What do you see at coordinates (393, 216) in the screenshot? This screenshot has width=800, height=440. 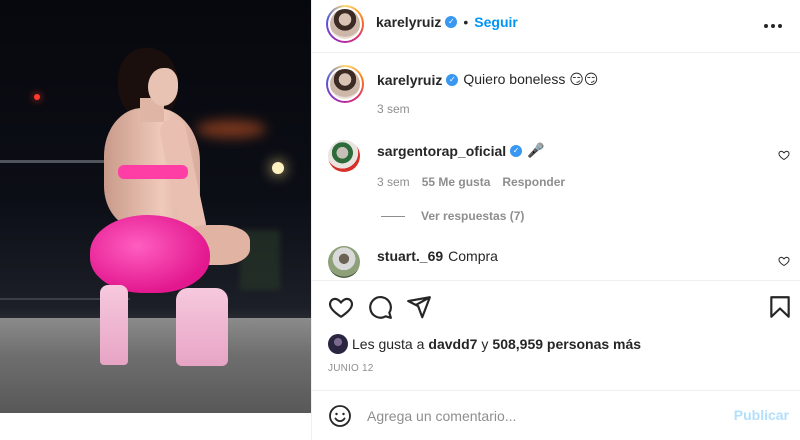 I see `replies-divider` at bounding box center [393, 216].